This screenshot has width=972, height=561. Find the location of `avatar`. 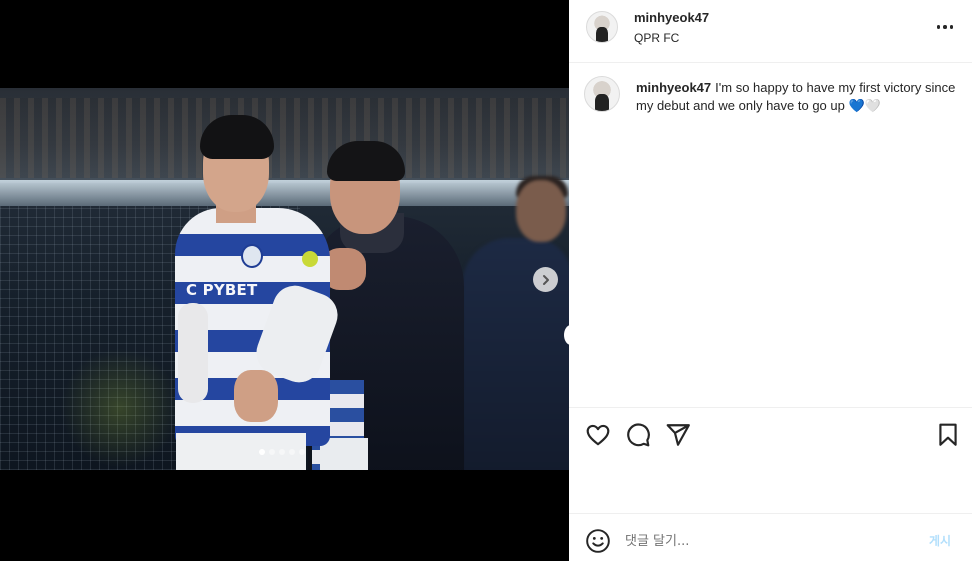

avatar is located at coordinates (602, 27).